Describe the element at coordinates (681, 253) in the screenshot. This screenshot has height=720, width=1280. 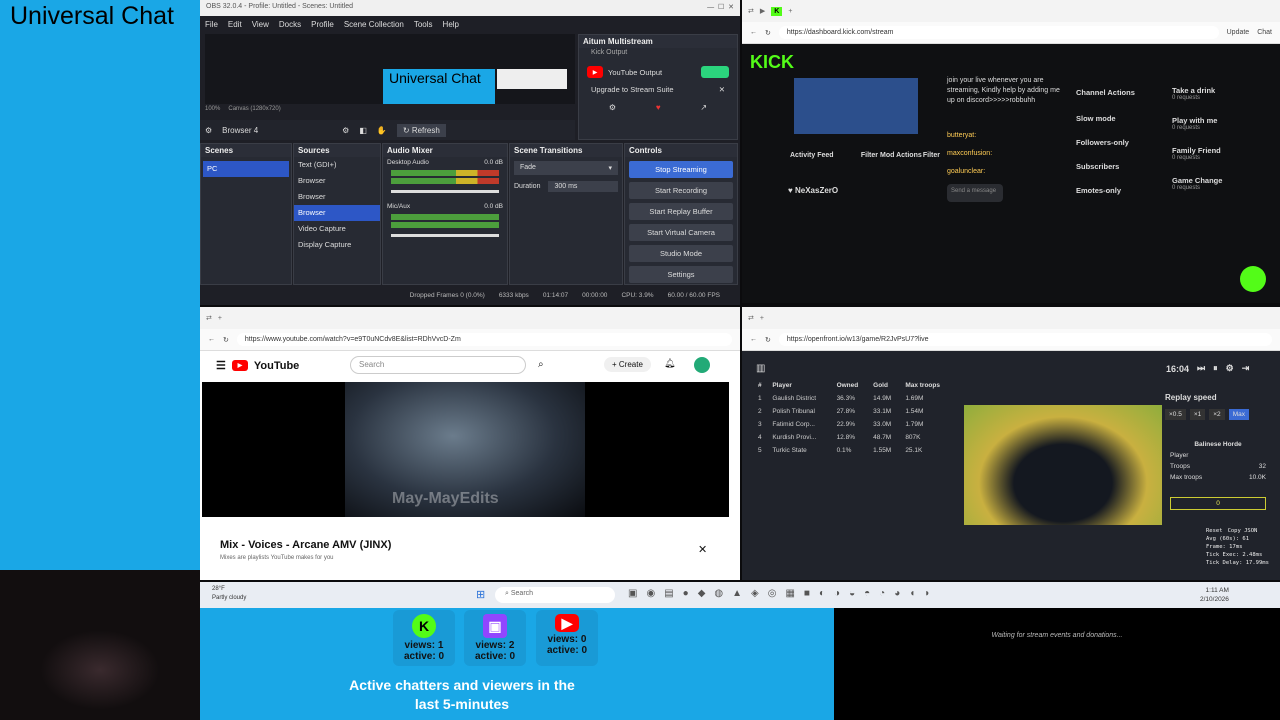
I see `studio-mode-button: Studio Mode` at that location.